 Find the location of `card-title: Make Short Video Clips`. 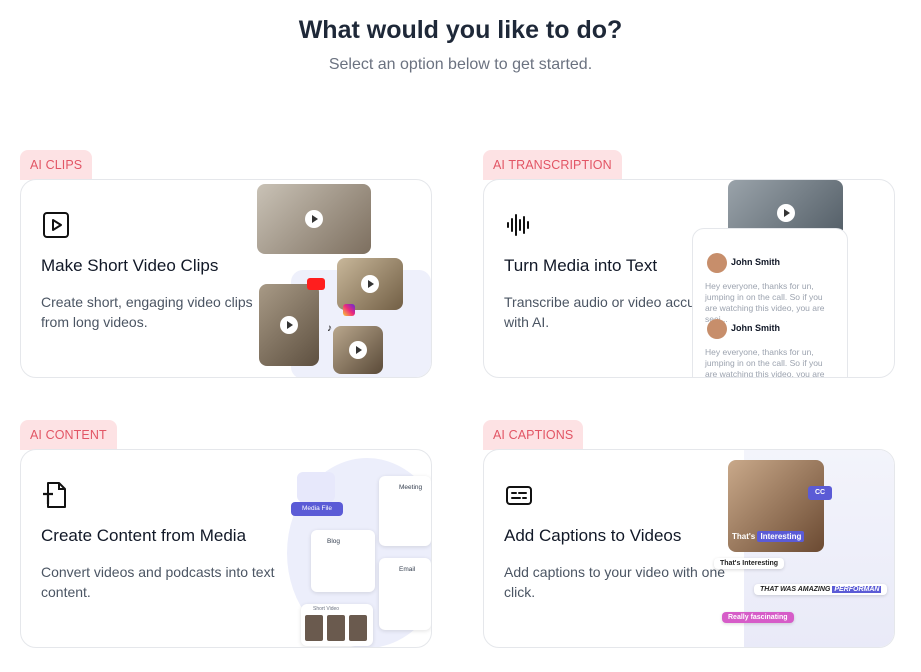

card-title: Make Short Video Clips is located at coordinates (130, 265).